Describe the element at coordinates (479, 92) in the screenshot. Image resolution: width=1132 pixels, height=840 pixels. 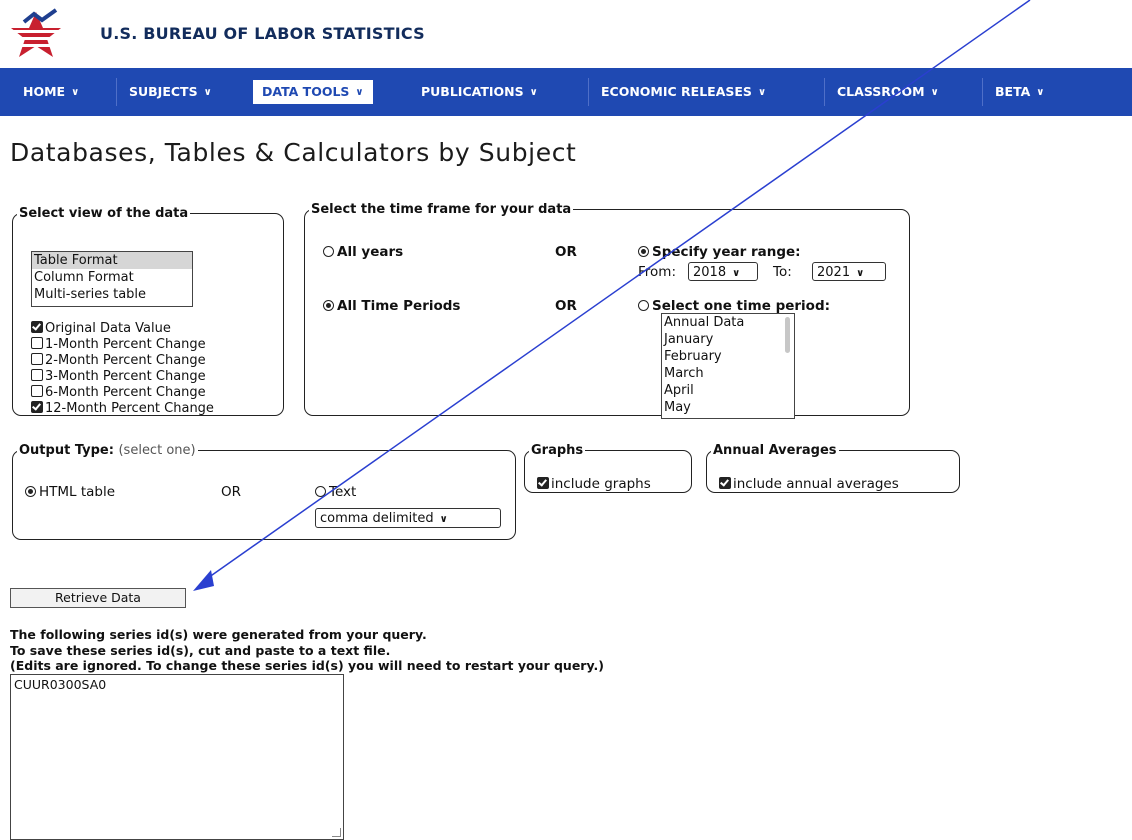
I see `nav-publications: PUBLICATIONS ∨` at that location.